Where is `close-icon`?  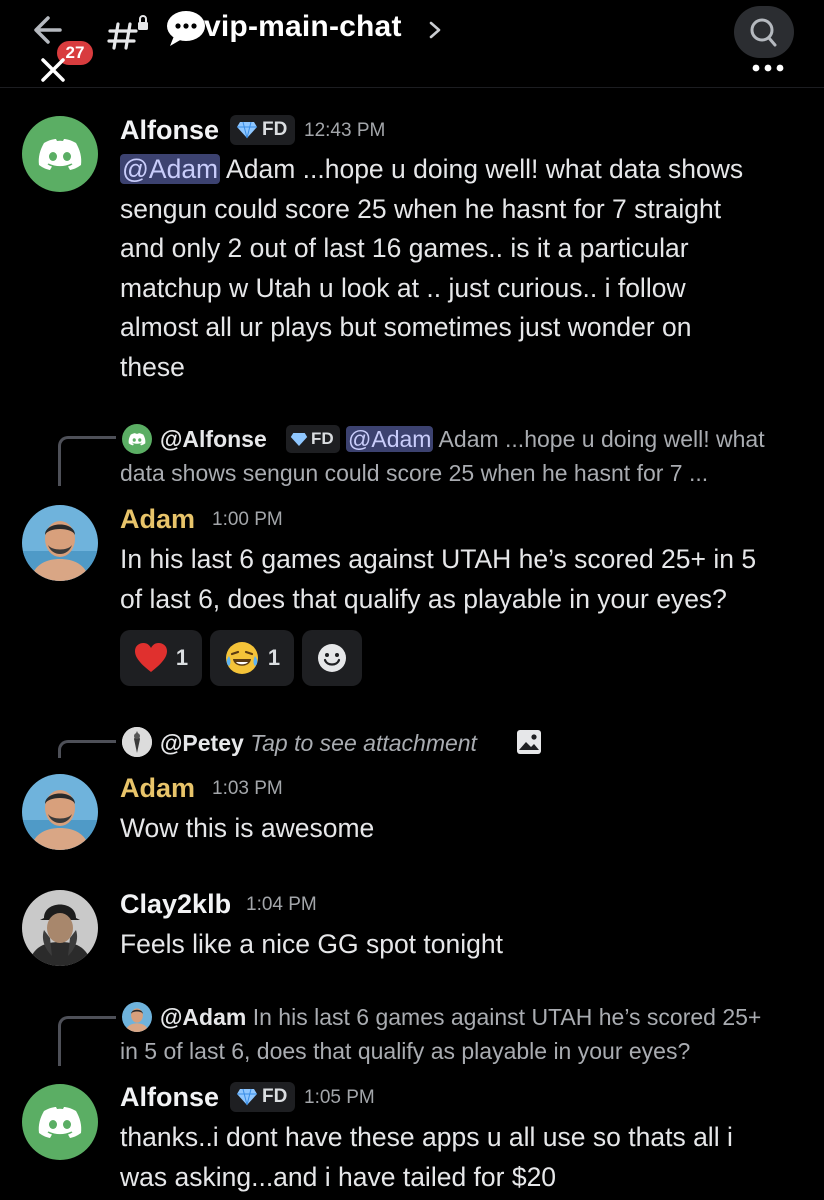
close-icon is located at coordinates (53, 70).